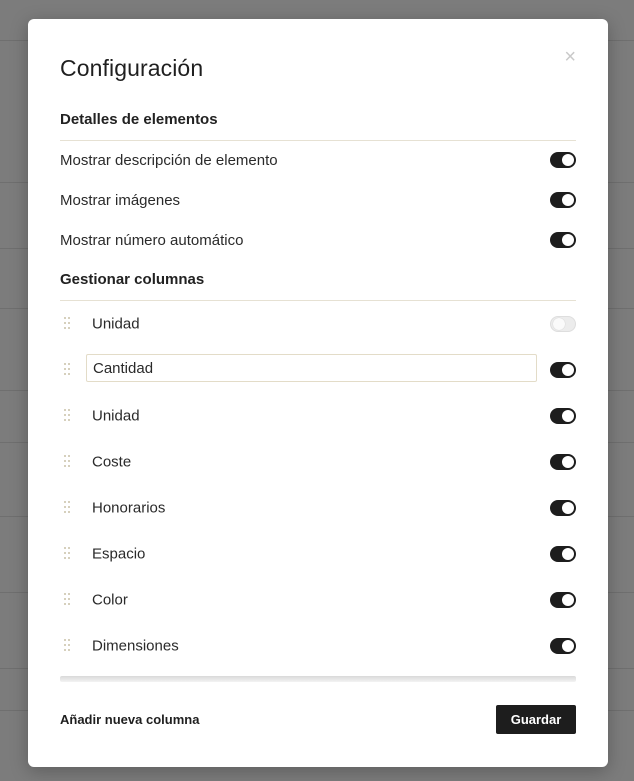 The image size is (634, 781). Describe the element at coordinates (318, 462) in the screenshot. I see `column-row: Coste` at that location.